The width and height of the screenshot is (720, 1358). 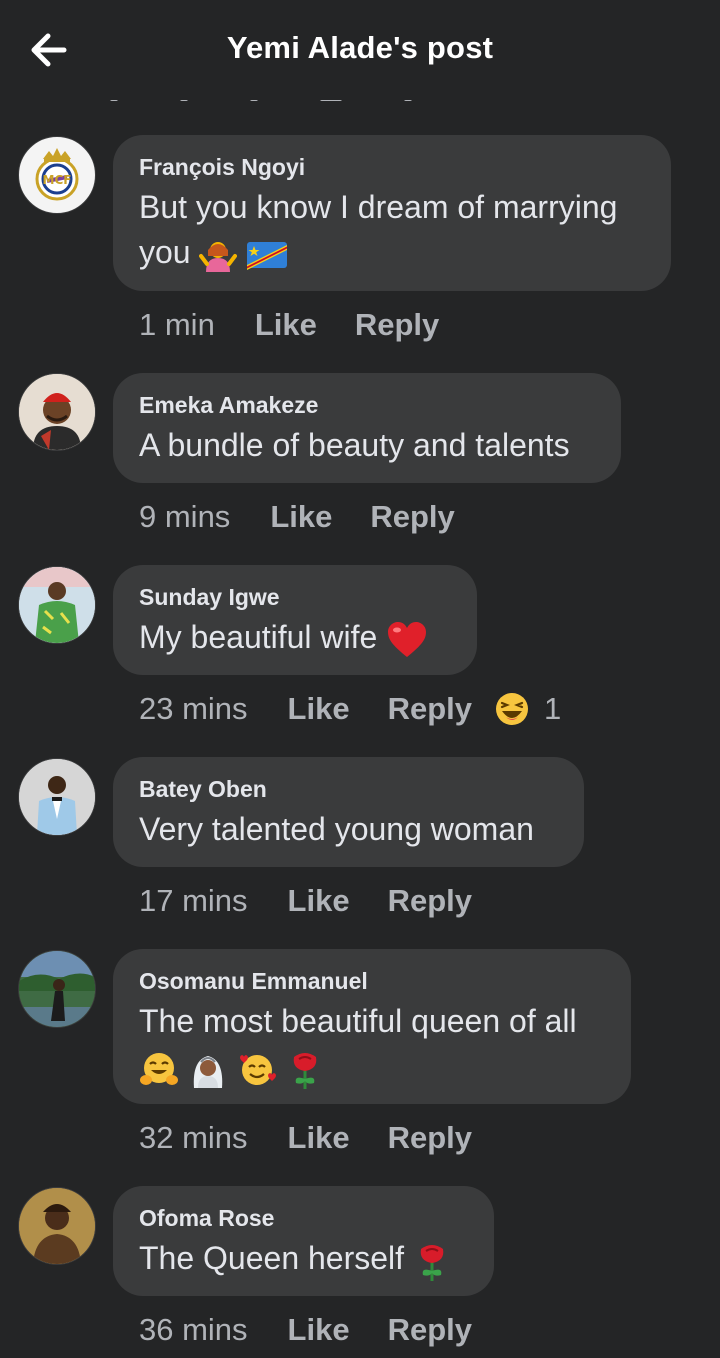 I want to click on haha-reaction-icon, so click(x=512, y=709).